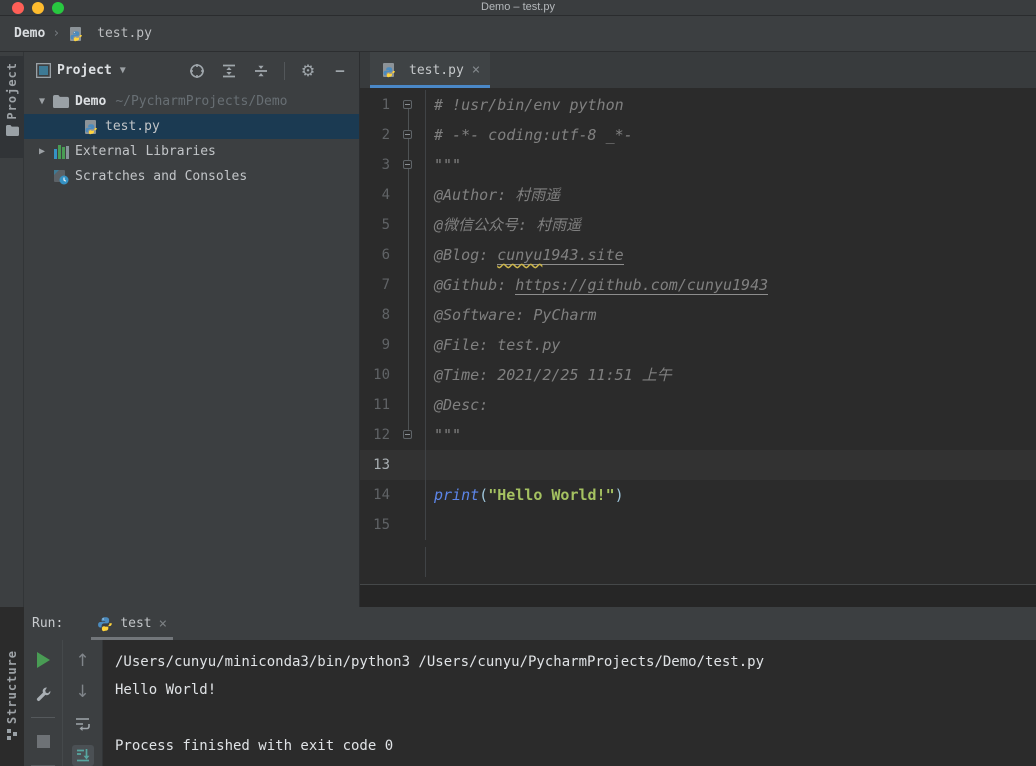 Image resolution: width=1036 pixels, height=766 pixels. I want to click on token-comment: """, so click(448, 165).